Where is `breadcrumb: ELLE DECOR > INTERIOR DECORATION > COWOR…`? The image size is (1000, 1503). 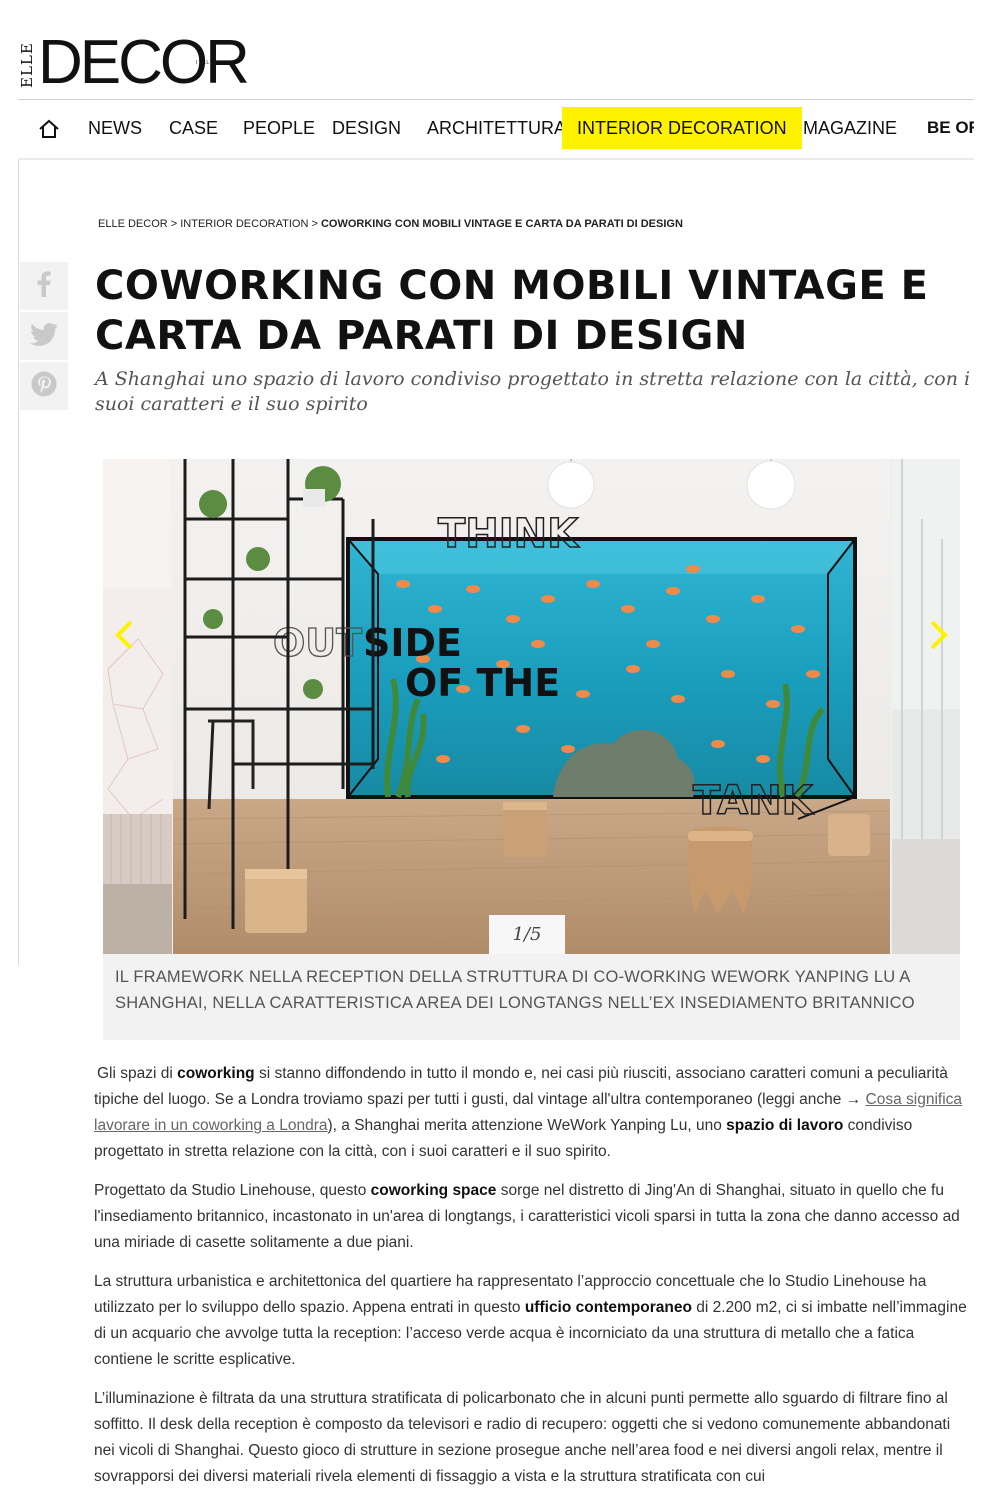 breadcrumb: ELLE DECOR > INTERIOR DECORATION > COWOR… is located at coordinates (390, 224).